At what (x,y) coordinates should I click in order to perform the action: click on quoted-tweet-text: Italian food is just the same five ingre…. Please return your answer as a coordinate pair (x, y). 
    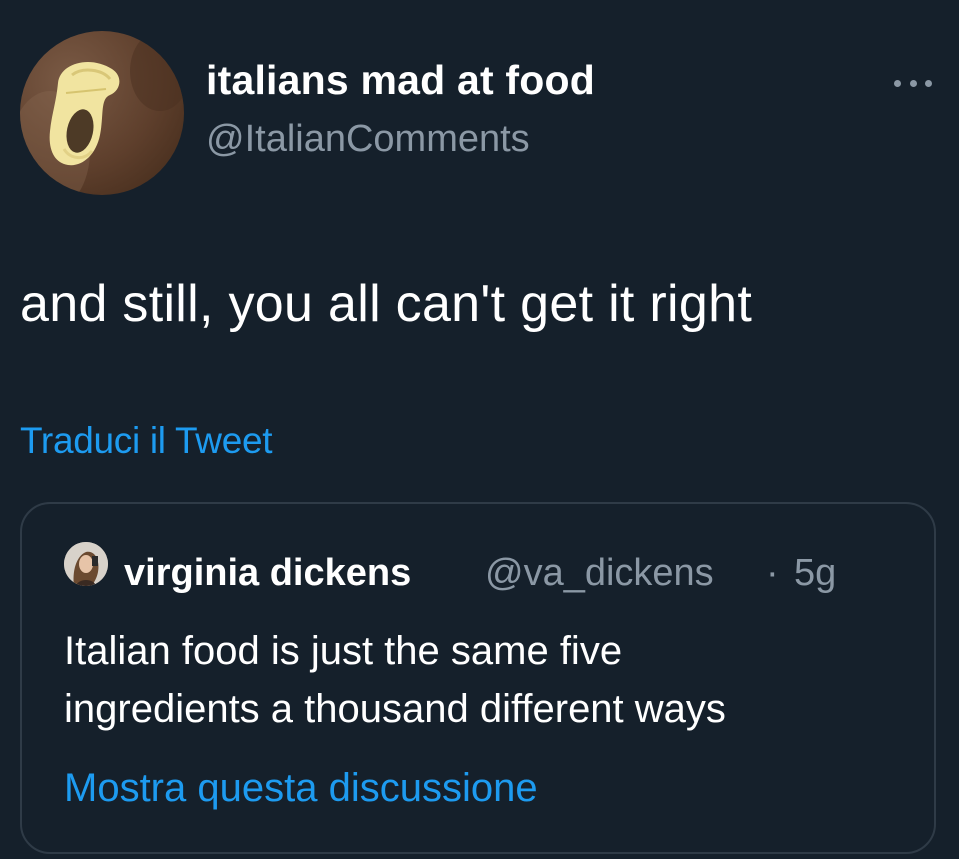
    Looking at the image, I should click on (494, 680).